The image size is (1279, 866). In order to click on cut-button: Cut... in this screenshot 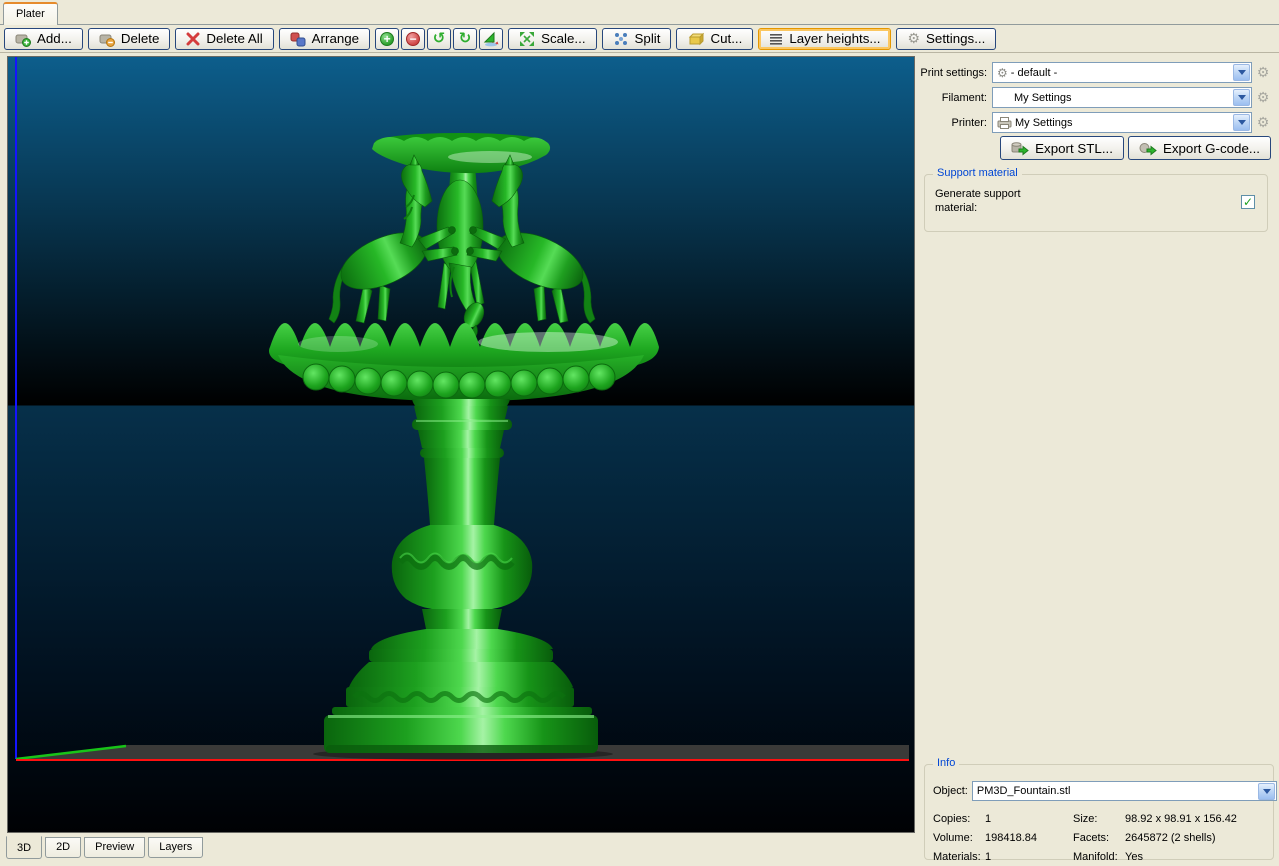, I will do `click(715, 38)`.